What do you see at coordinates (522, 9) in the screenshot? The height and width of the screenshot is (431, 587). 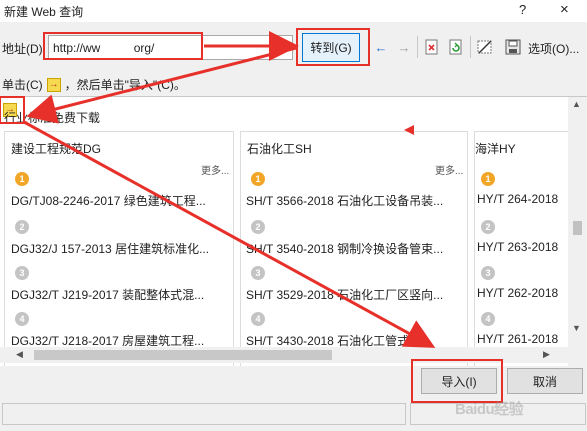 I see `help-icon: ?` at bounding box center [522, 9].